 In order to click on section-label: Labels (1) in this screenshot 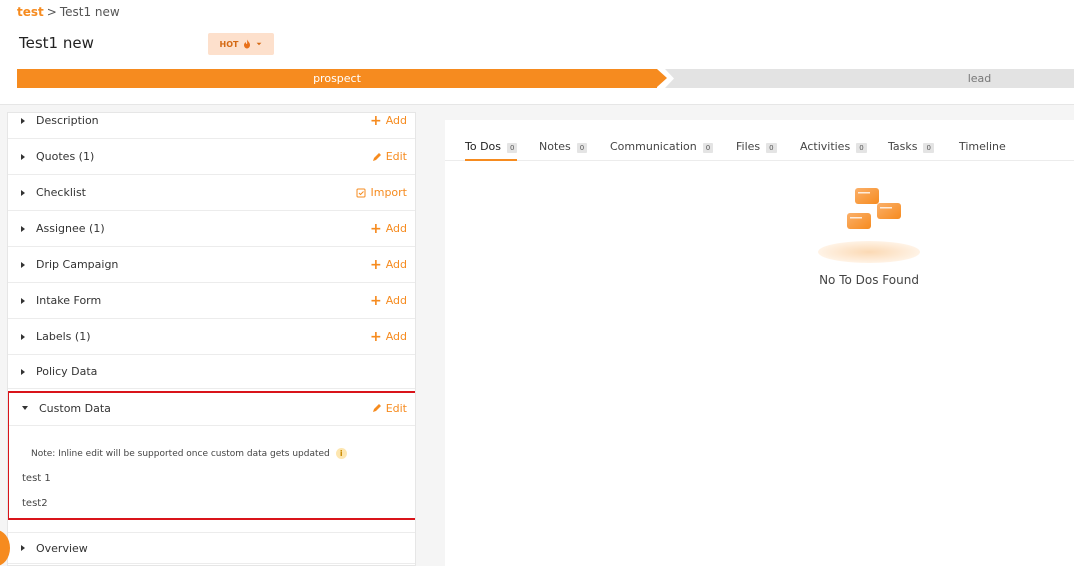, I will do `click(63, 336)`.